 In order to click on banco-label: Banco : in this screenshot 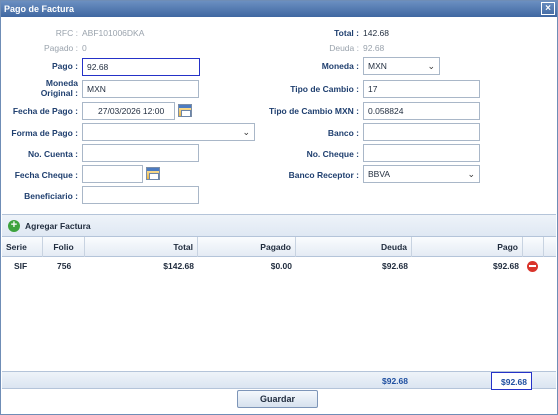, I will do `click(343, 133)`.